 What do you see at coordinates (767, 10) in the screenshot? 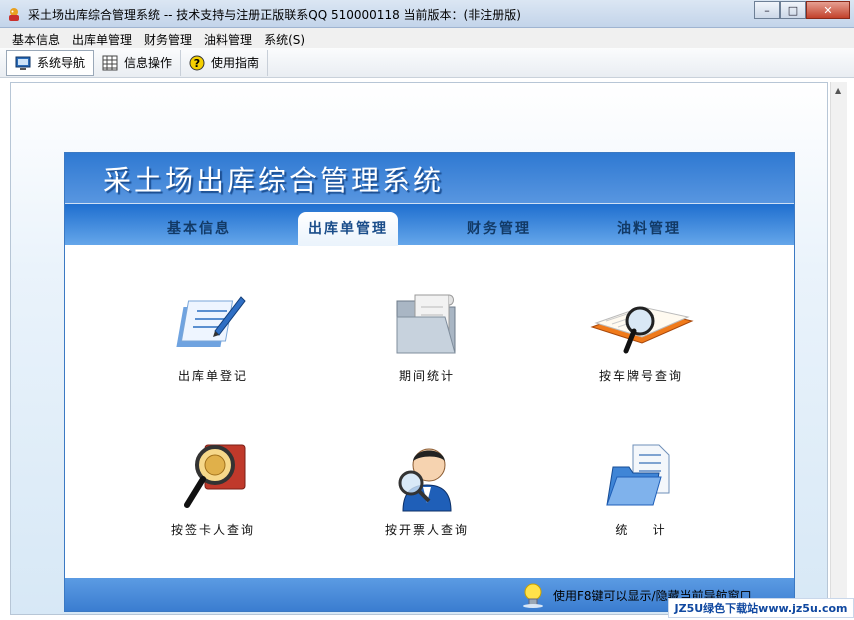
I see `minimize-button: –` at bounding box center [767, 10].